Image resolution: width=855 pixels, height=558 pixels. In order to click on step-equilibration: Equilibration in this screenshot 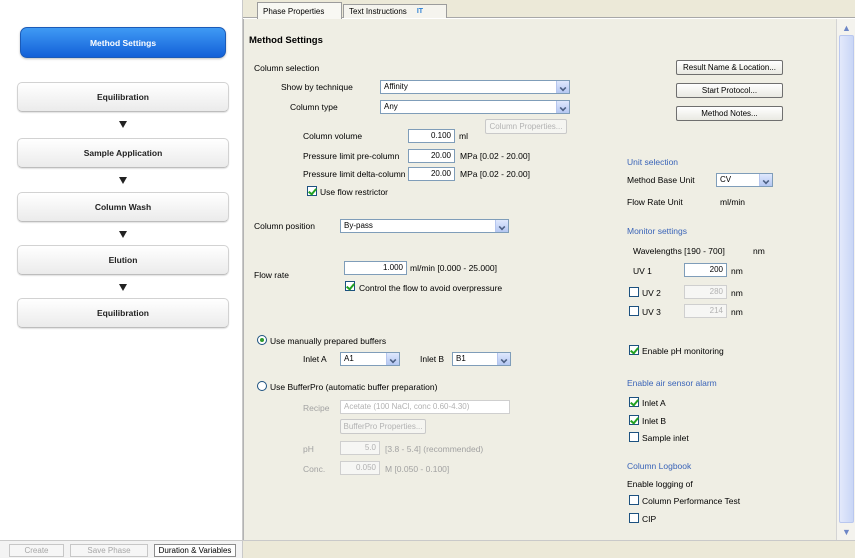, I will do `click(123, 97)`.